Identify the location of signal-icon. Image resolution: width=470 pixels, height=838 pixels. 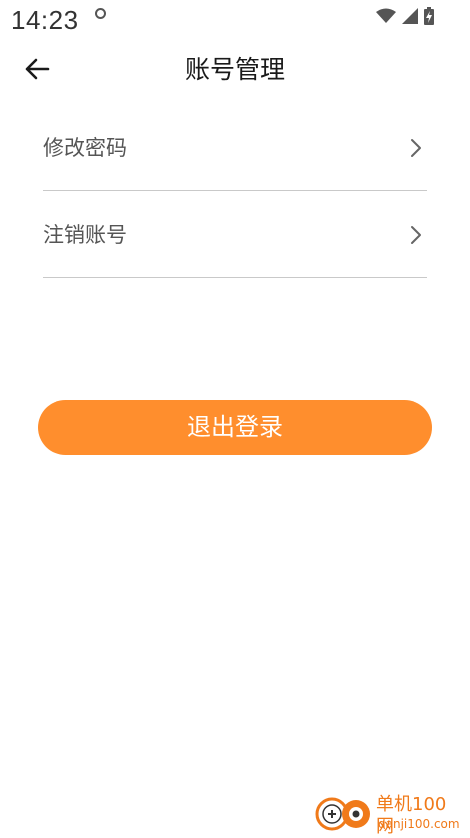
(410, 16).